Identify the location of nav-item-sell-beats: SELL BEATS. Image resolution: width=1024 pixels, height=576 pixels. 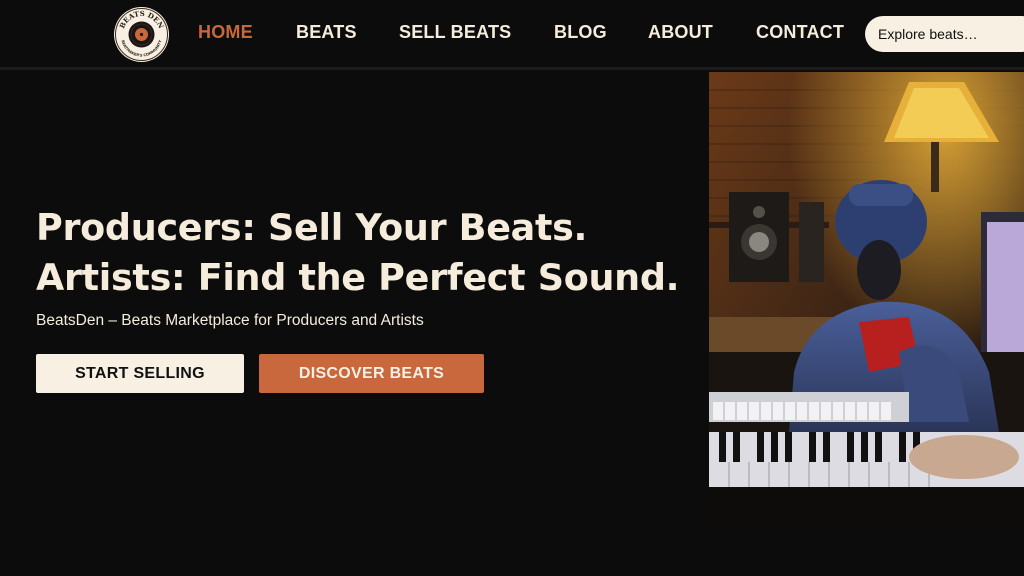
(455, 32).